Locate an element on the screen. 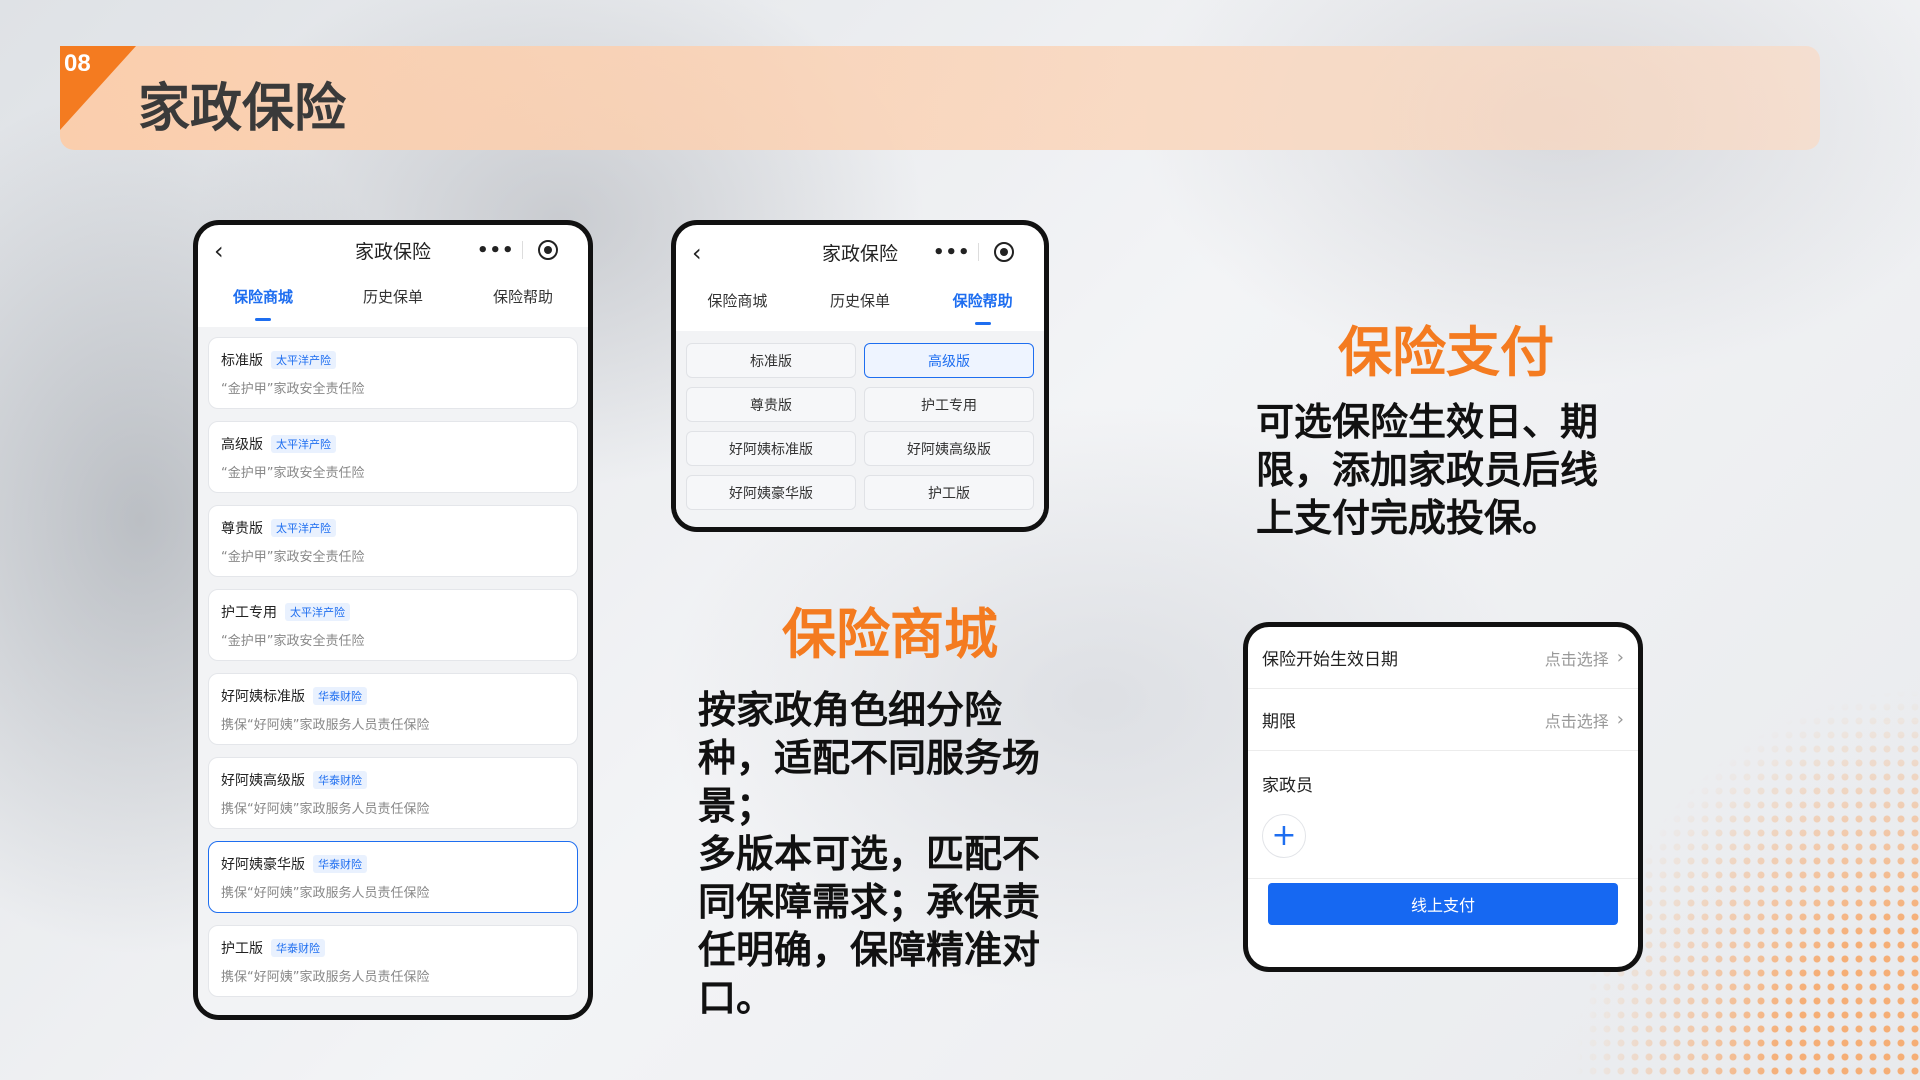 This screenshot has height=1080, width=1920. pay-heading: 保险支付 is located at coordinates (1446, 352).